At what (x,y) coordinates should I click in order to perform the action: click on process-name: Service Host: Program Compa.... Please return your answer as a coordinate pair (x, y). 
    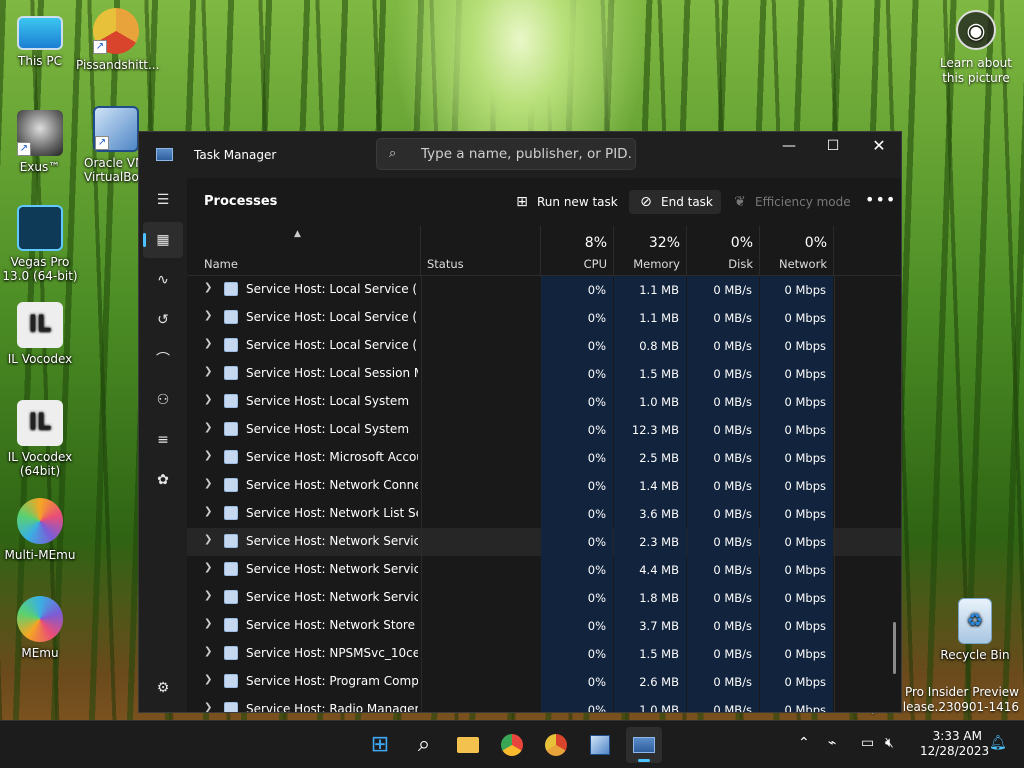
    Looking at the image, I should click on (332, 681).